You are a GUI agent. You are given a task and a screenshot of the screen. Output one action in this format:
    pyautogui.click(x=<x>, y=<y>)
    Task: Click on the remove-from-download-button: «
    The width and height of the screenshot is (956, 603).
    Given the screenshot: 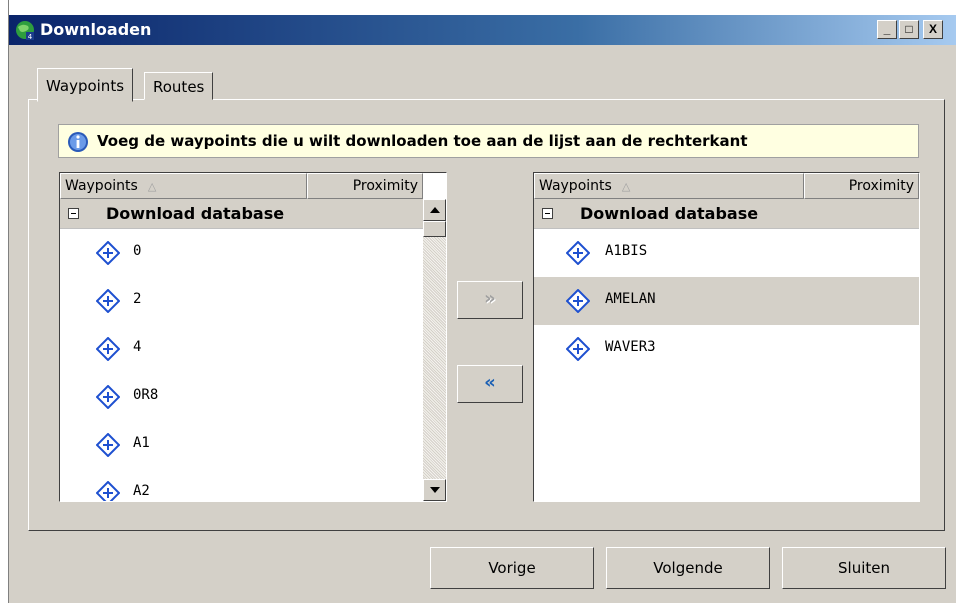 What is the action you would take?
    pyautogui.click(x=490, y=384)
    